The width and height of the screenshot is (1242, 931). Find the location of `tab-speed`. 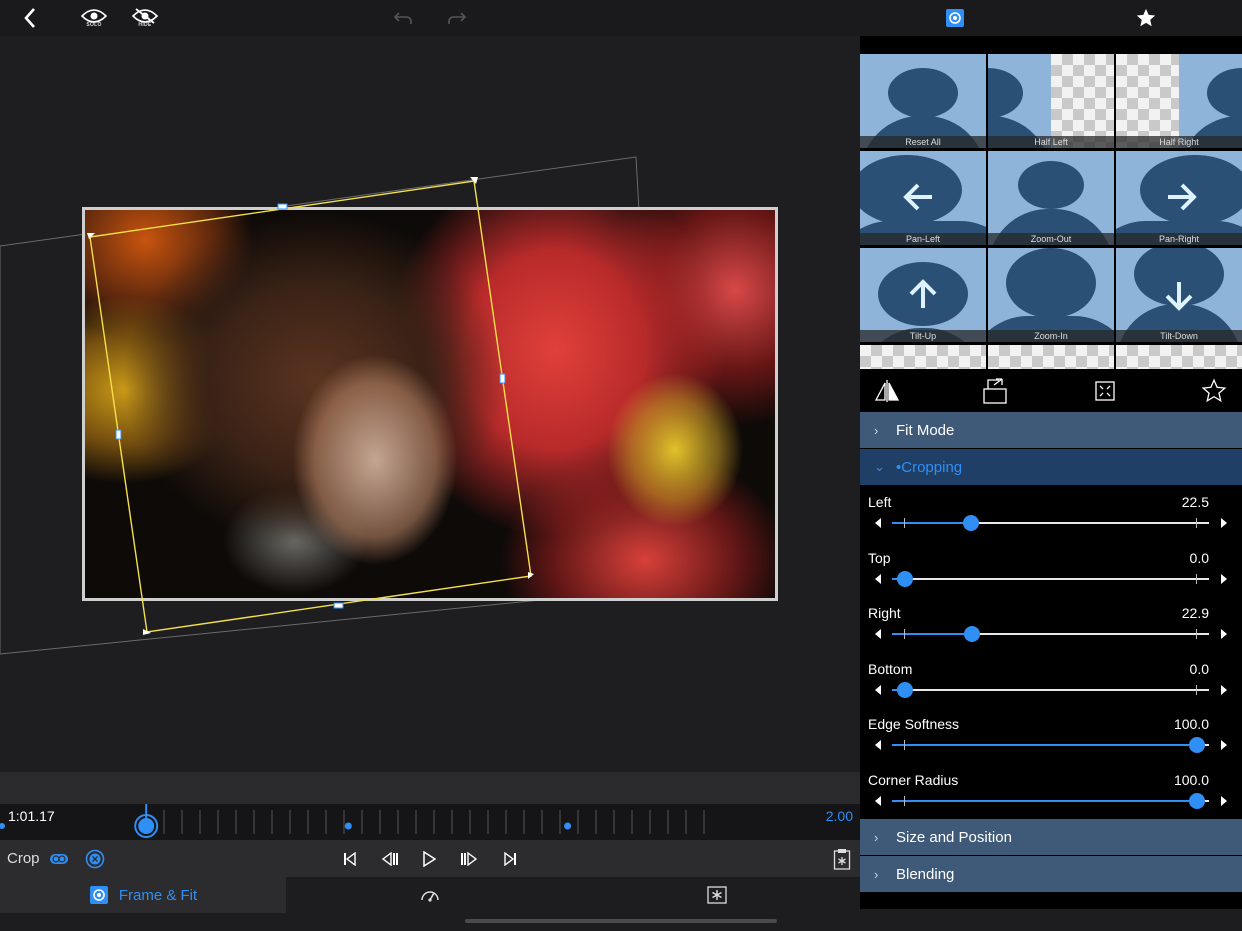

tab-speed is located at coordinates (429, 895).